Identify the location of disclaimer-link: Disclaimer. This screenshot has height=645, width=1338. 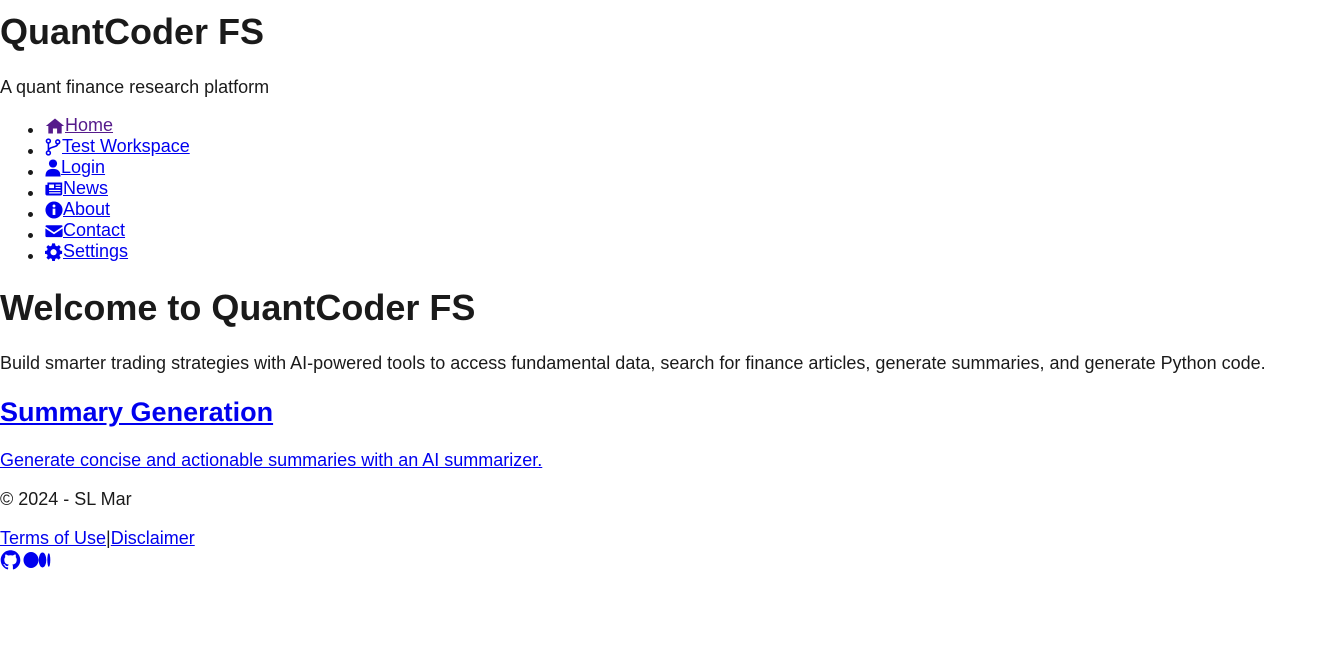
(153, 538).